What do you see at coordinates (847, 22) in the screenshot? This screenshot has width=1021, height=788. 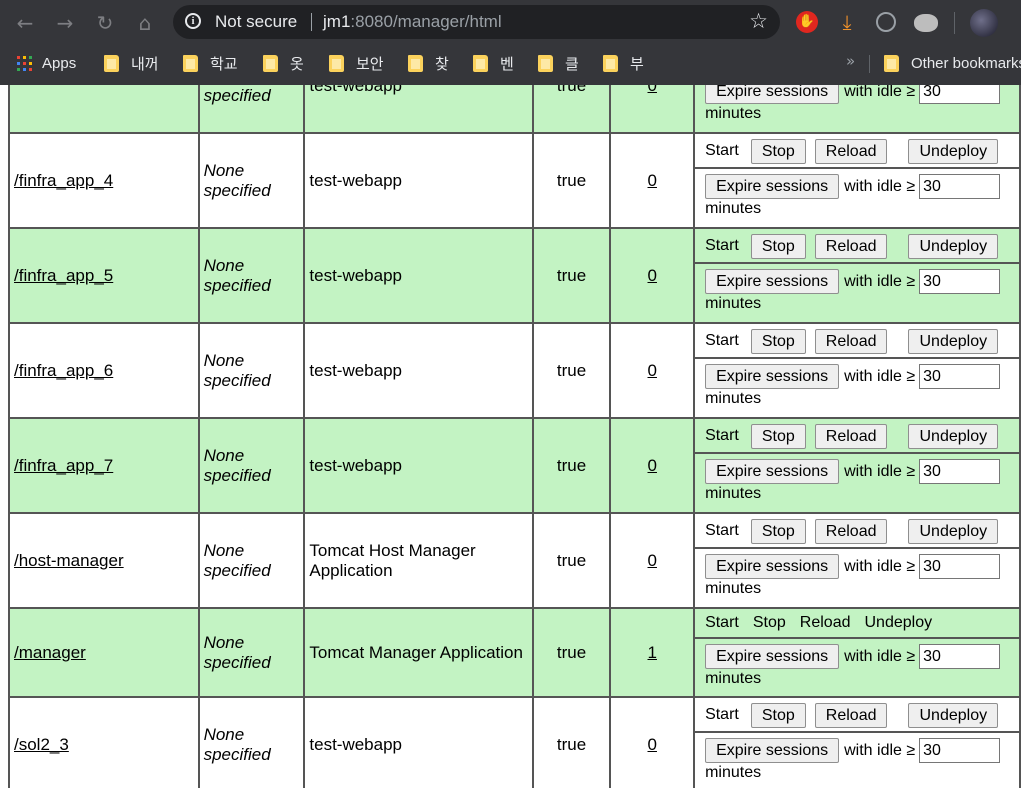 I see `download-icon: ⤓` at bounding box center [847, 22].